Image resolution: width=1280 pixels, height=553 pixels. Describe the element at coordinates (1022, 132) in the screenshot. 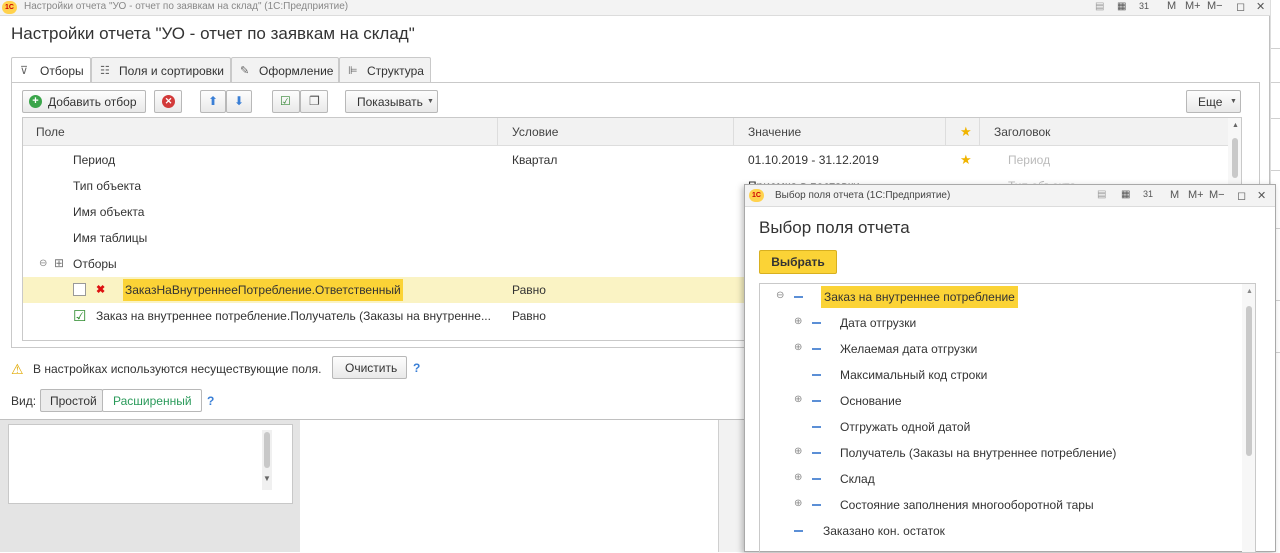

I see `column-title: Заголовок` at that location.